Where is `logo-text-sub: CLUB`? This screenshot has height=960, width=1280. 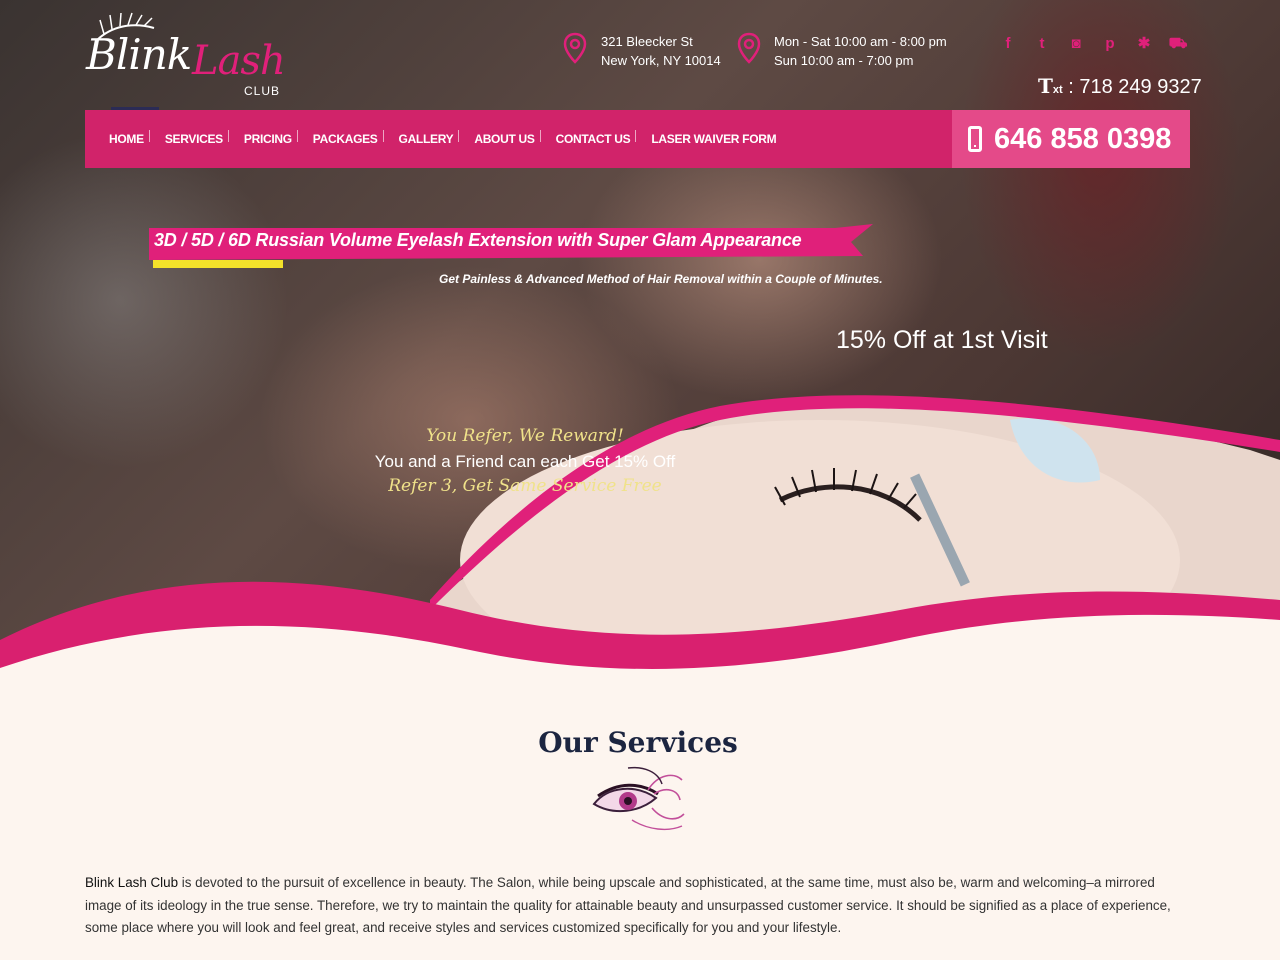 logo-text-sub: CLUB is located at coordinates (262, 91).